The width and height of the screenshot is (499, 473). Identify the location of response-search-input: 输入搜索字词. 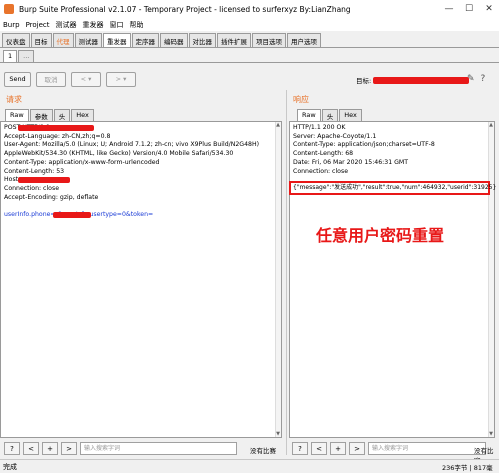
(427, 448).